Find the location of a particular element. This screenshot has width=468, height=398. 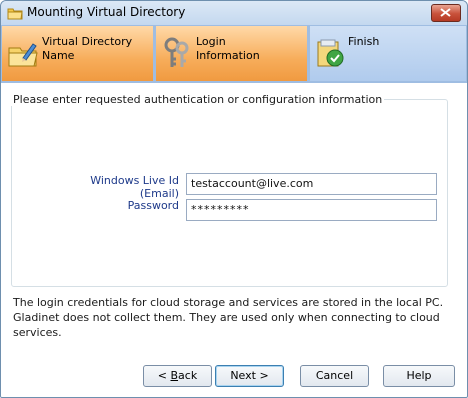

step-finish: Finish is located at coordinates (388, 53).